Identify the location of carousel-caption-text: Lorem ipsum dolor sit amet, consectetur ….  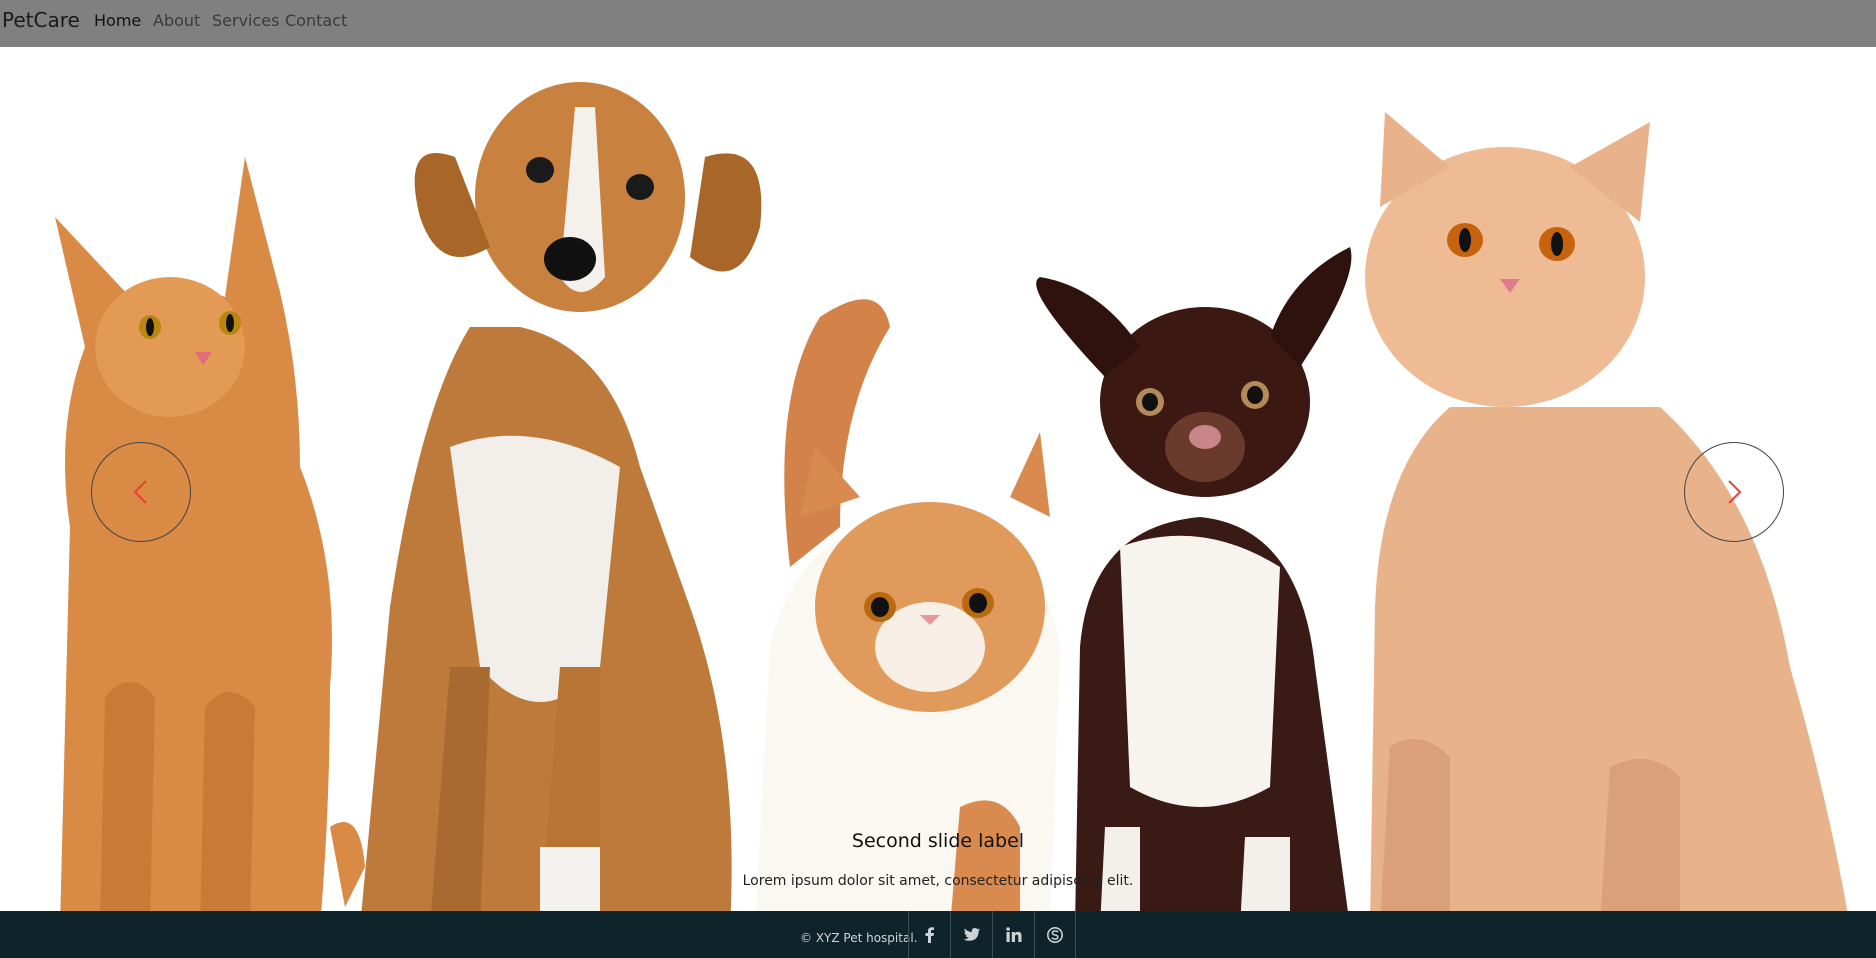
(938, 881).